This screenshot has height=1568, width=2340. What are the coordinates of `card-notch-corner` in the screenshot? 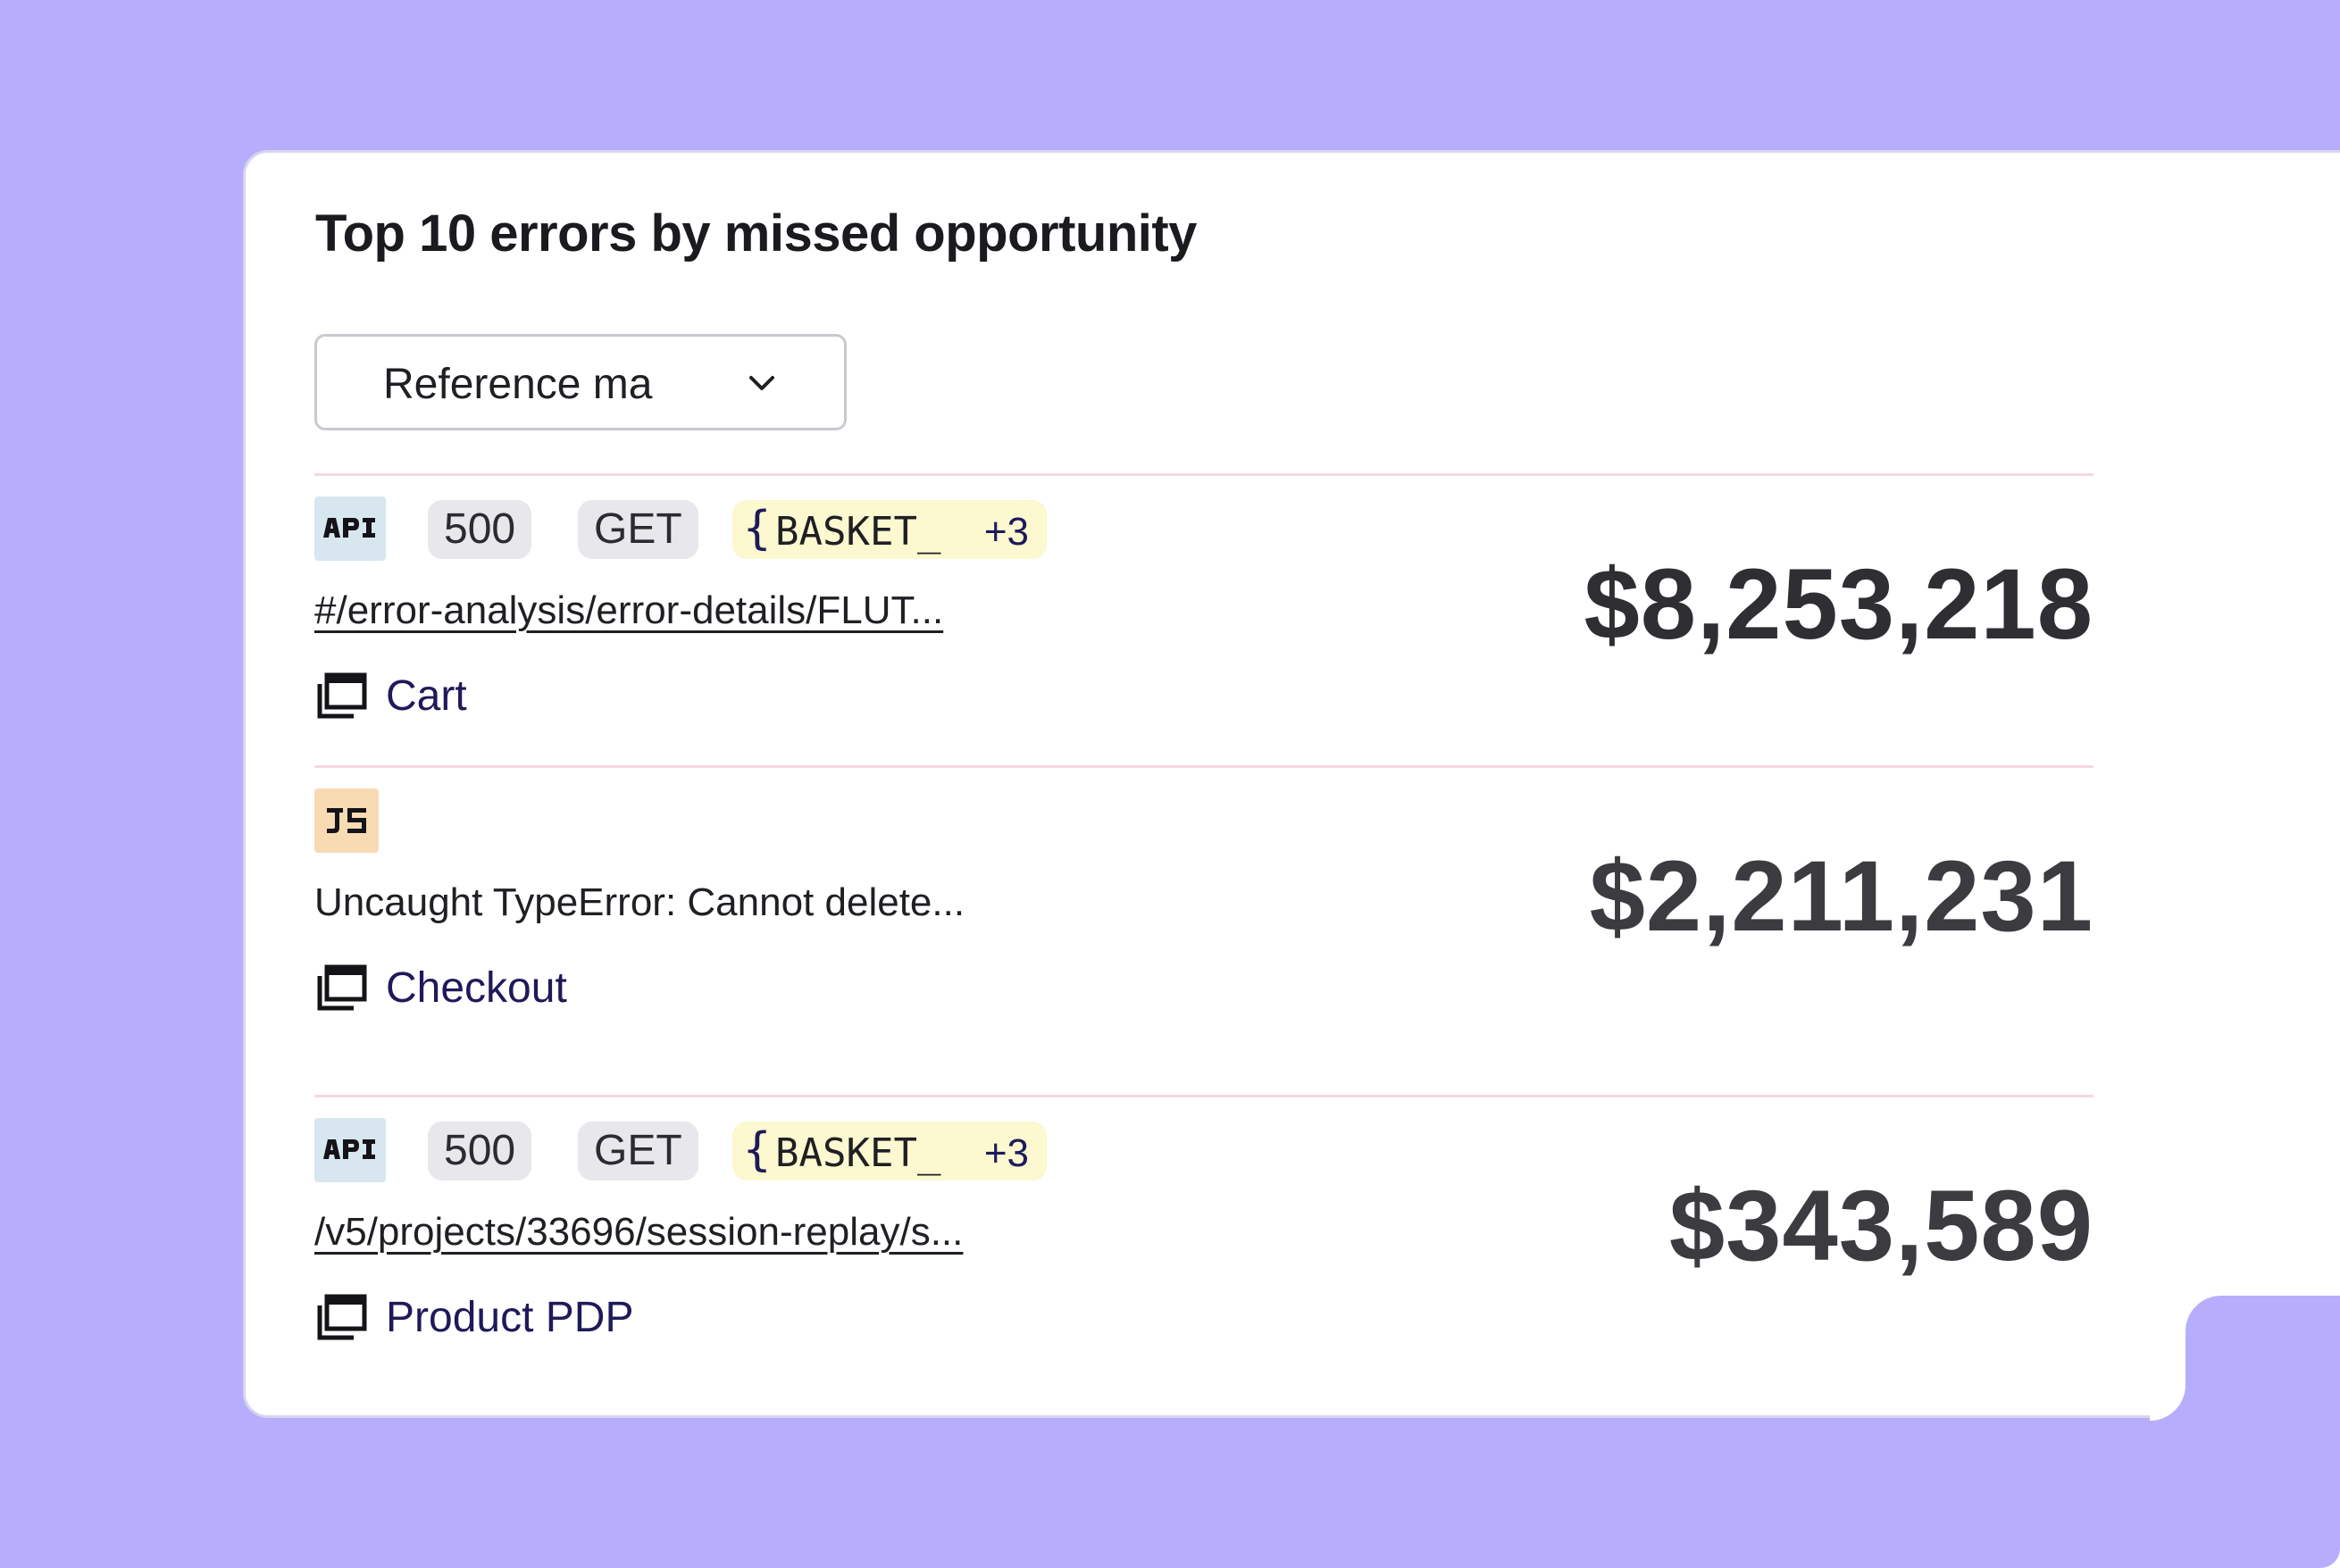 It's located at (2168, 1403).